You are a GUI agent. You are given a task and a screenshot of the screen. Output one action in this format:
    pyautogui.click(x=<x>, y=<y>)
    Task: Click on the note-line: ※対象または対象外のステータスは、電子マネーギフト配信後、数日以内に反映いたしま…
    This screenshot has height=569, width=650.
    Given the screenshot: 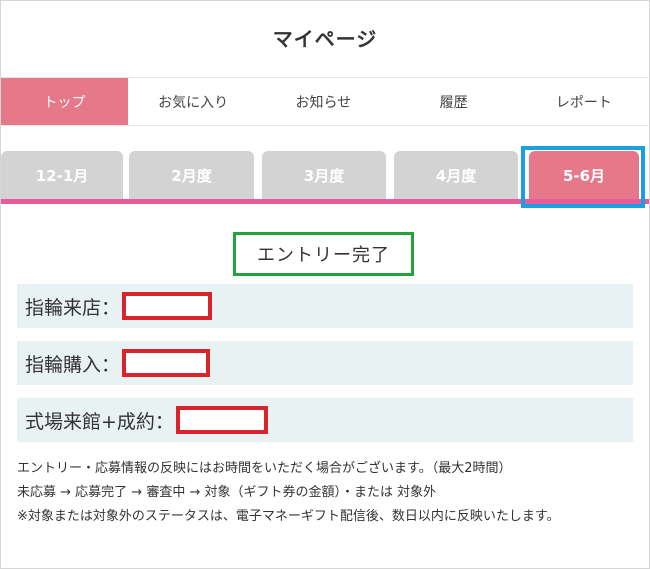 What is the action you would take?
    pyautogui.click(x=288, y=516)
    